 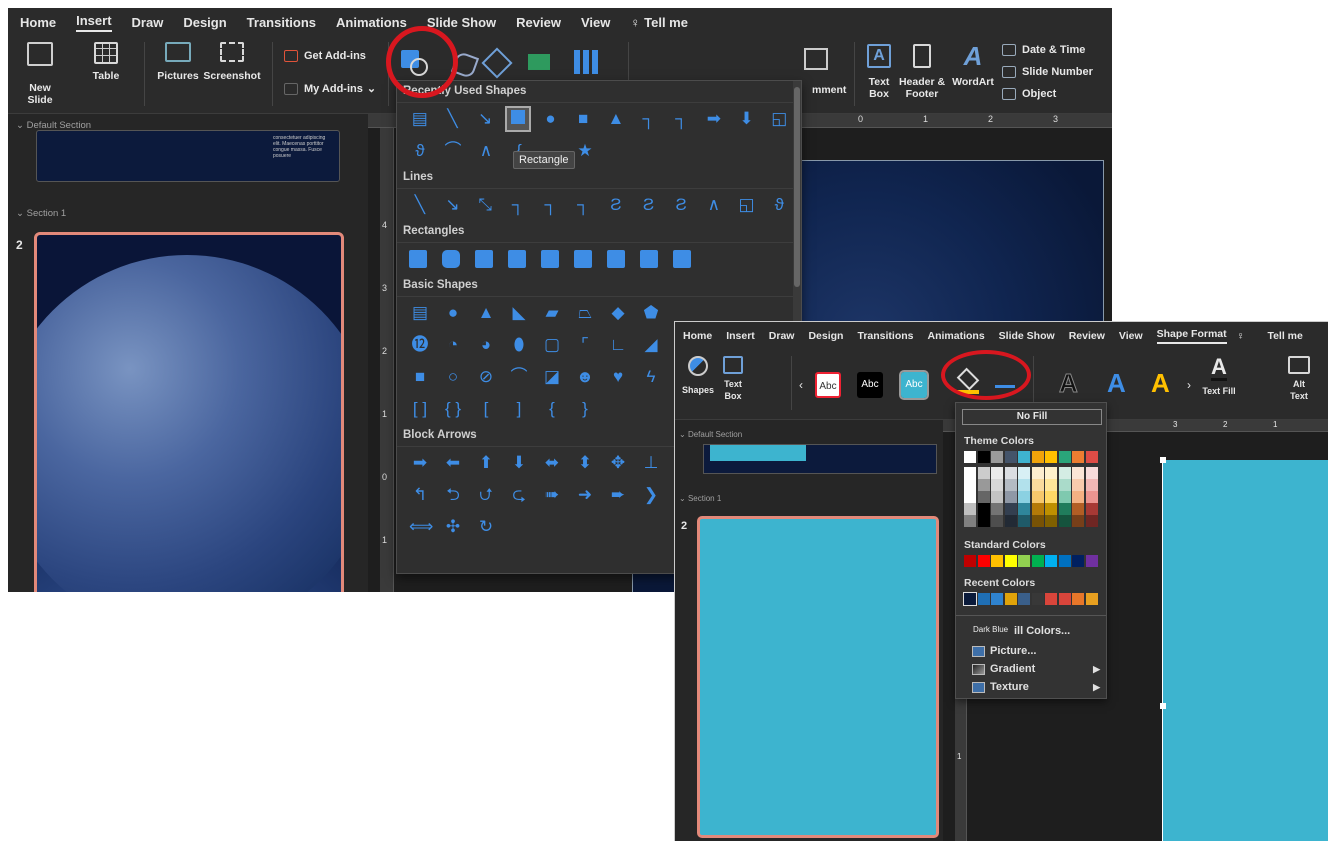 I want to click on tab-transitions: Transitions, so click(x=281, y=22).